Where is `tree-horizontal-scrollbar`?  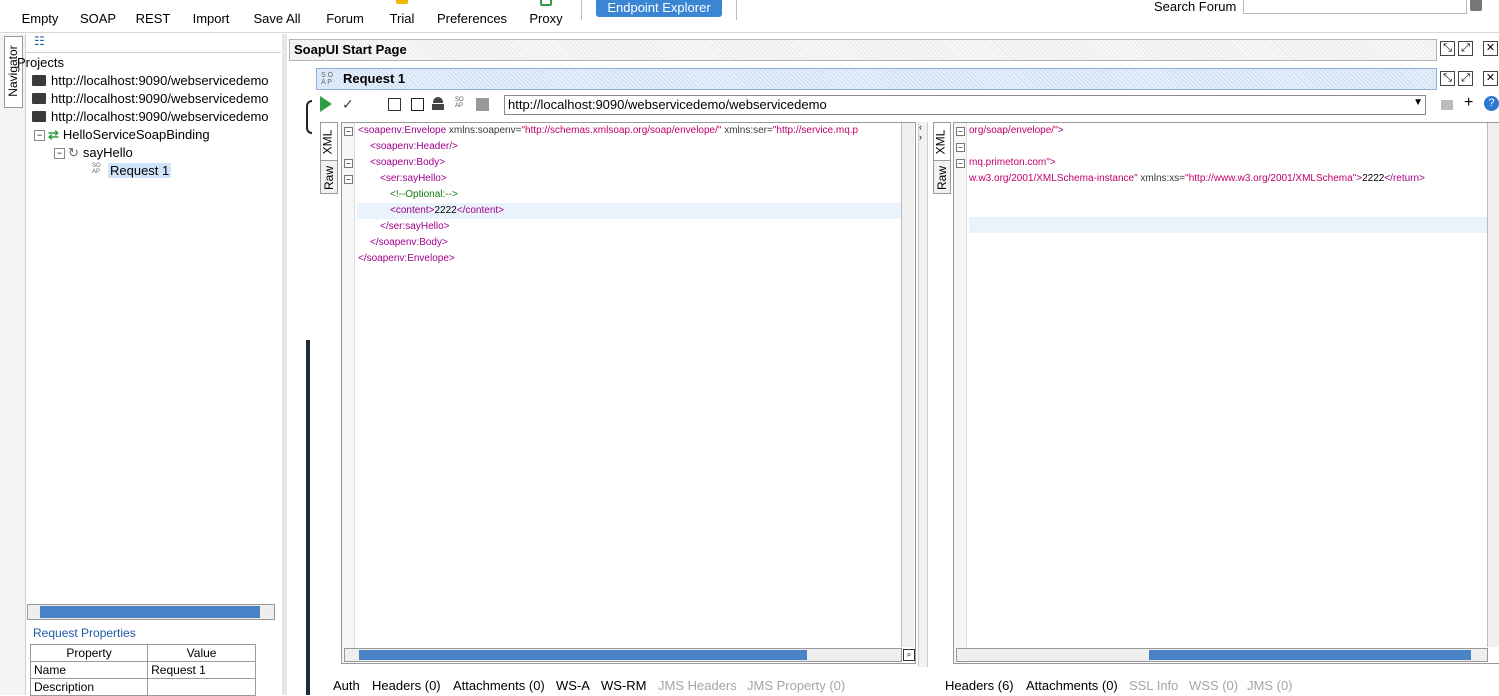 tree-horizontal-scrollbar is located at coordinates (151, 612).